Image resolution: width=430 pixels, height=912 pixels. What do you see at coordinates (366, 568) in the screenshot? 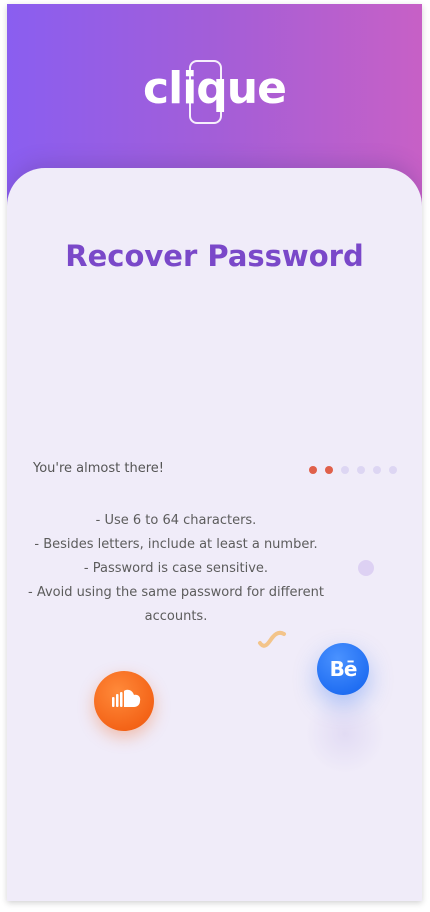
I see `decorative-circle` at bounding box center [366, 568].